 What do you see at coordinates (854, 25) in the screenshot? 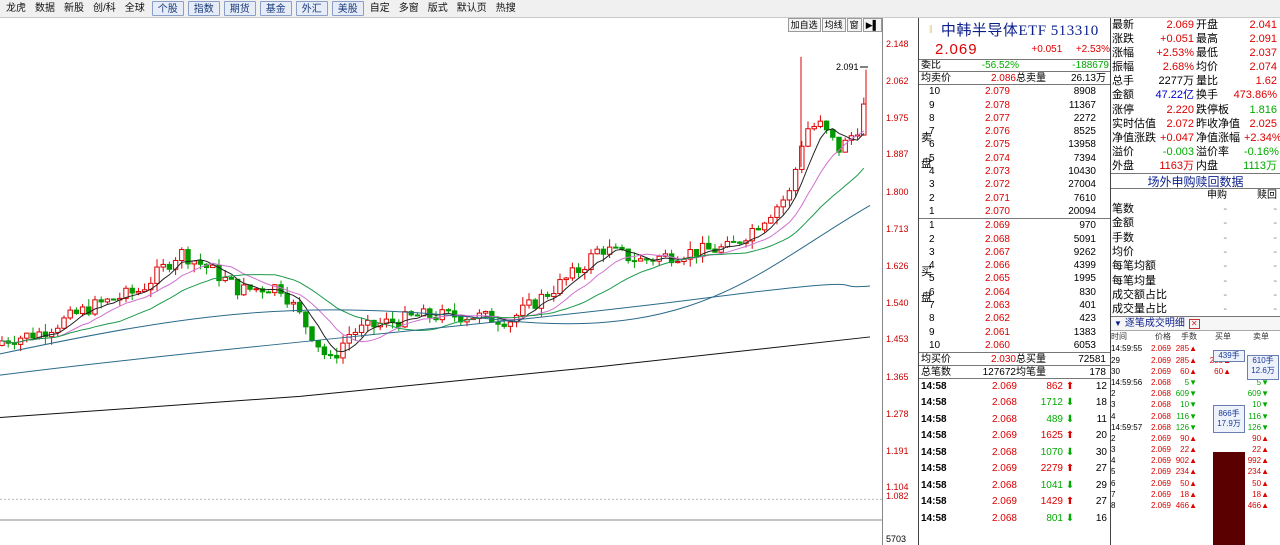
I see `chart-button: 窗` at bounding box center [854, 25].